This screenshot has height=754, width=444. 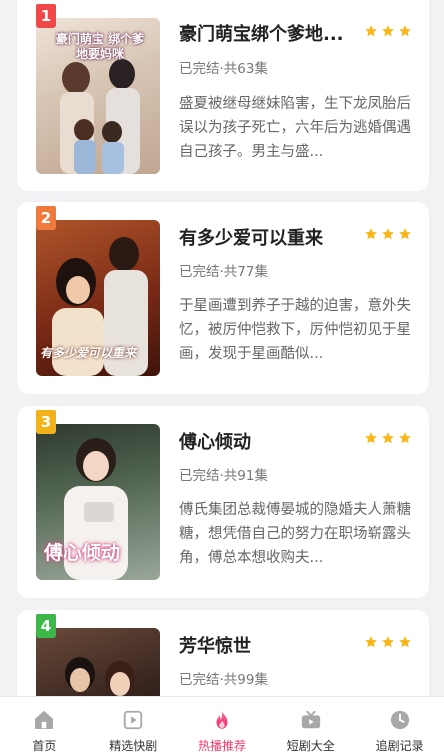 I want to click on poster-title: 有多少爱可以重来, so click(x=88, y=353).